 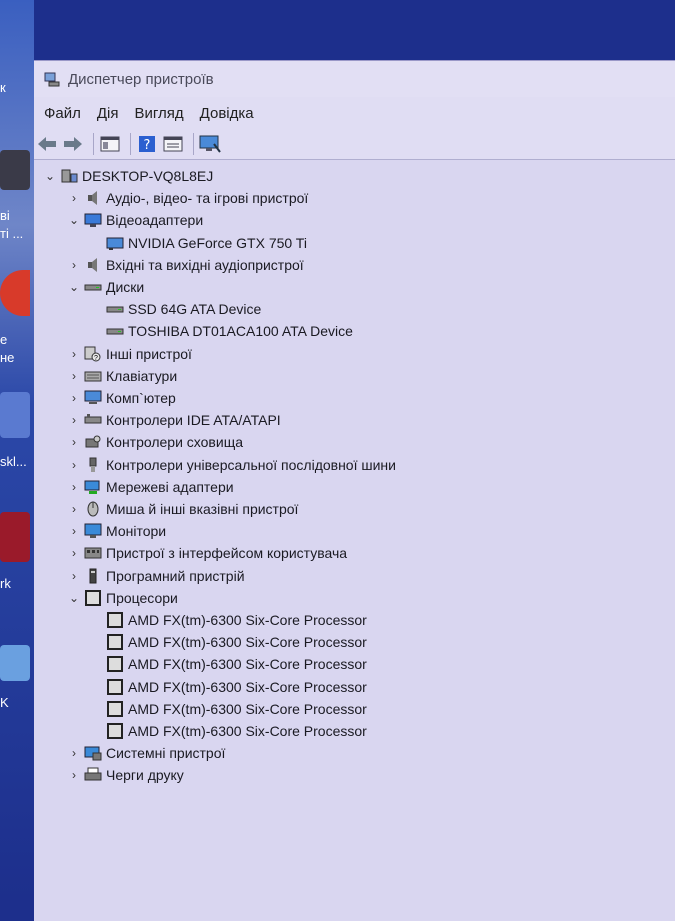 I want to click on tree-category: › Вхідні та вихідні аудіопристрої, so click(x=185, y=265).